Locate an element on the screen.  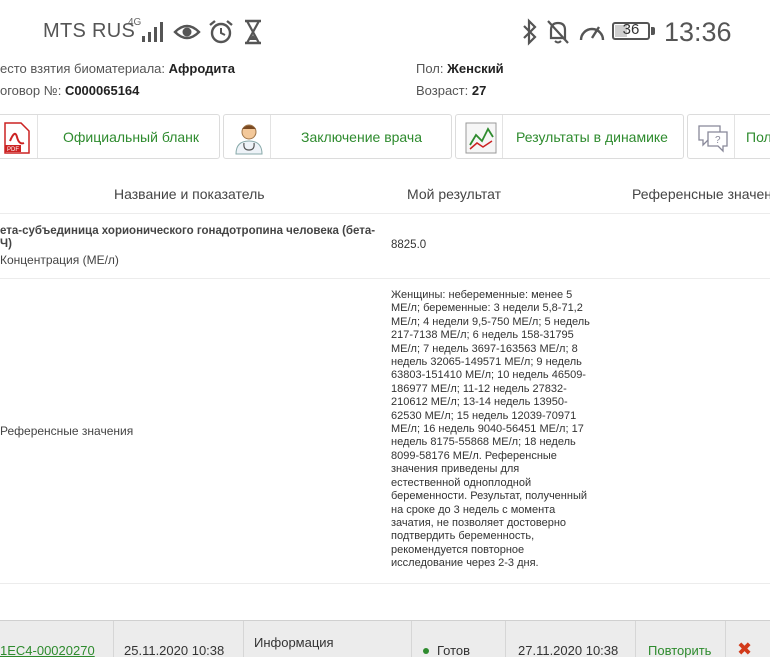
reference-text-line: на сроке до 3 недель с момента is located at coordinates (473, 509).